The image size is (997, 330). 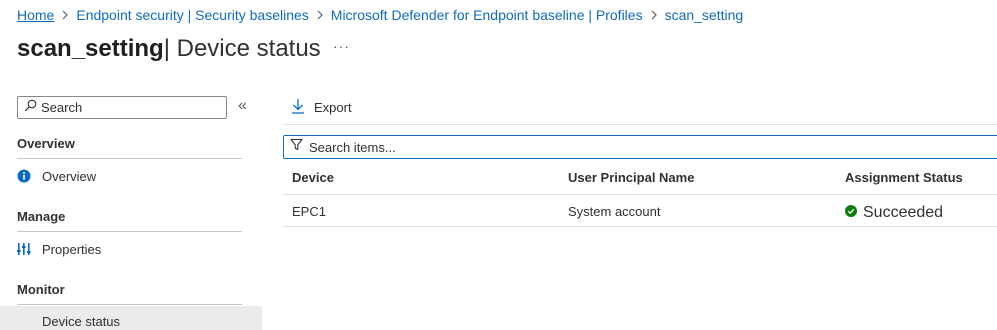 I want to click on breadcrumb-security-baselines-link: Endpoint security | Security baselines, so click(x=192, y=15).